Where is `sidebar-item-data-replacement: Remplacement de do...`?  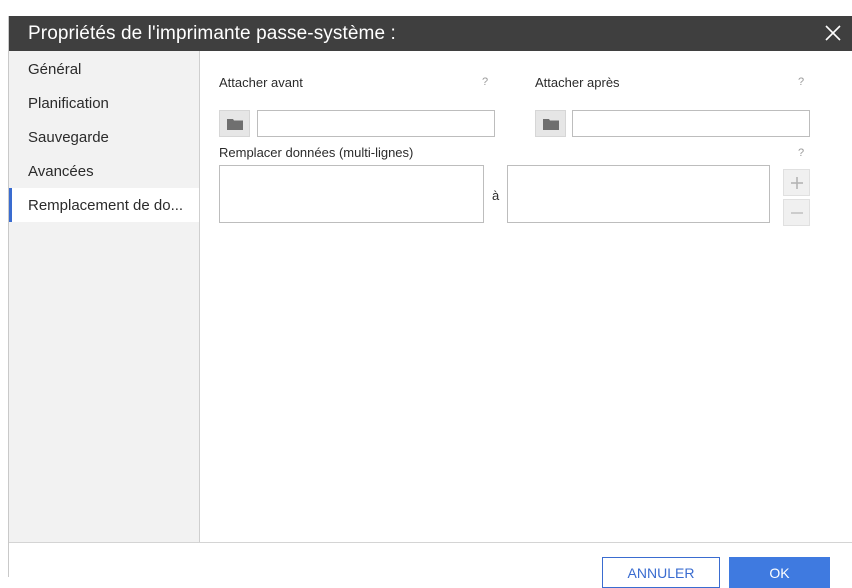
sidebar-item-data-replacement: Remplacement de do... is located at coordinates (104, 205).